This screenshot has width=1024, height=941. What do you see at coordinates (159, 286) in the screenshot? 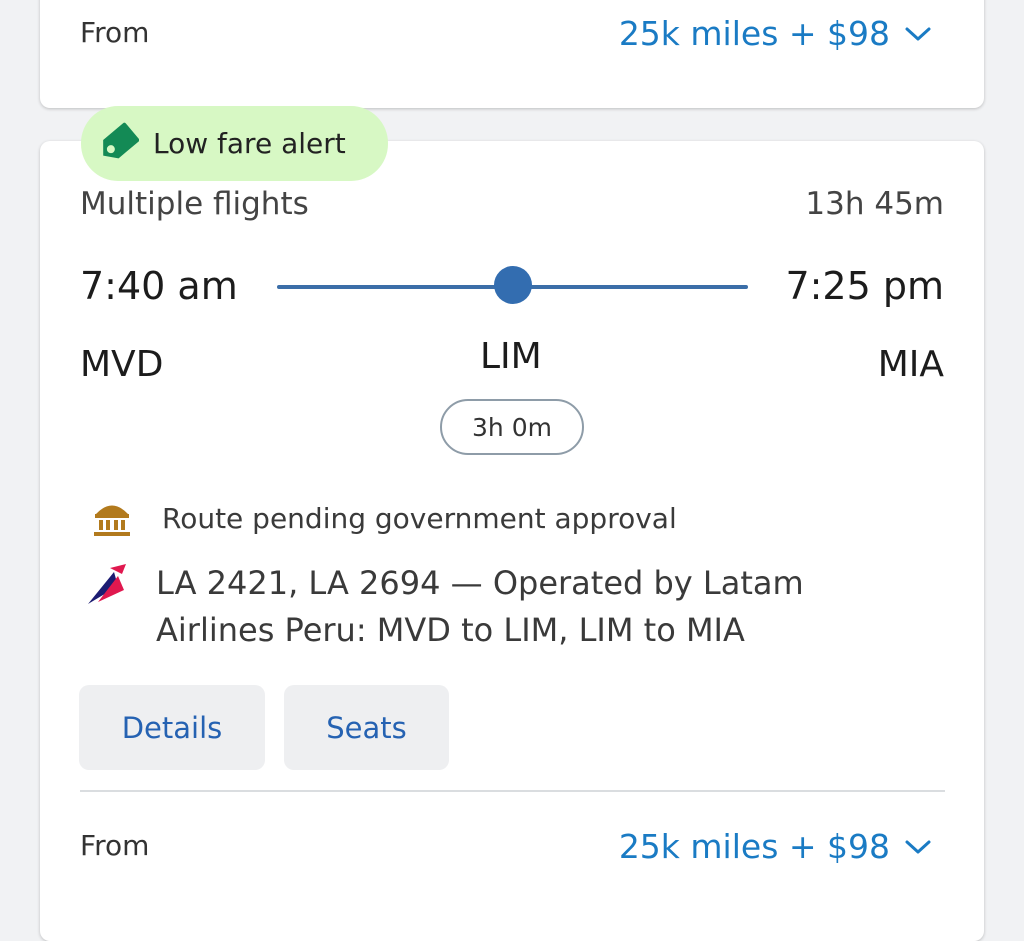
I see `departure-time: 7:40 am` at bounding box center [159, 286].